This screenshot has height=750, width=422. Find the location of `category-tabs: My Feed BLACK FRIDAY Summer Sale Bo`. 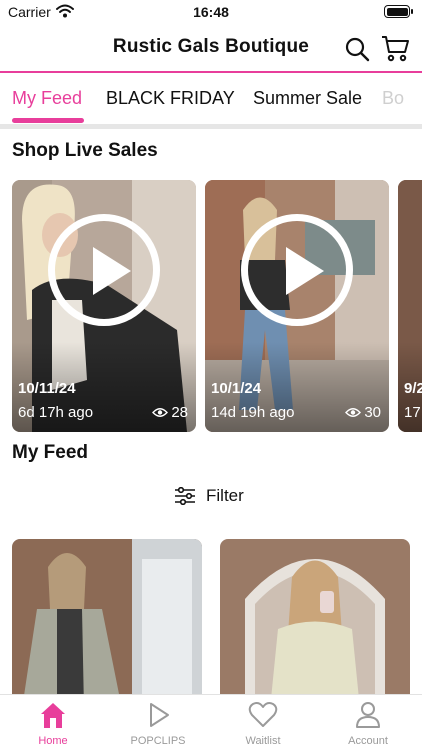

category-tabs: My Feed BLACK FRIDAY Summer Sale Bo is located at coordinates (211, 99).